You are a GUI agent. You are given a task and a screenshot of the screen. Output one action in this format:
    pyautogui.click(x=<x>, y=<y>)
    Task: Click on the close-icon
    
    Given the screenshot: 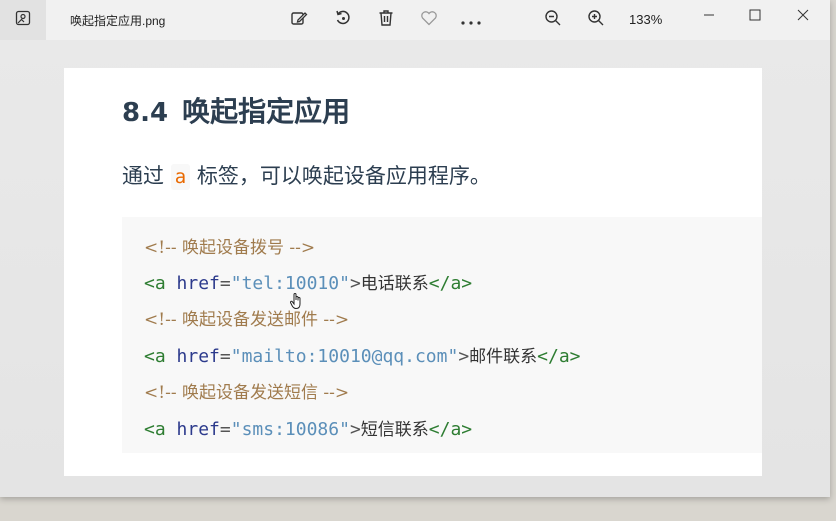 What is the action you would take?
    pyautogui.click(x=803, y=15)
    